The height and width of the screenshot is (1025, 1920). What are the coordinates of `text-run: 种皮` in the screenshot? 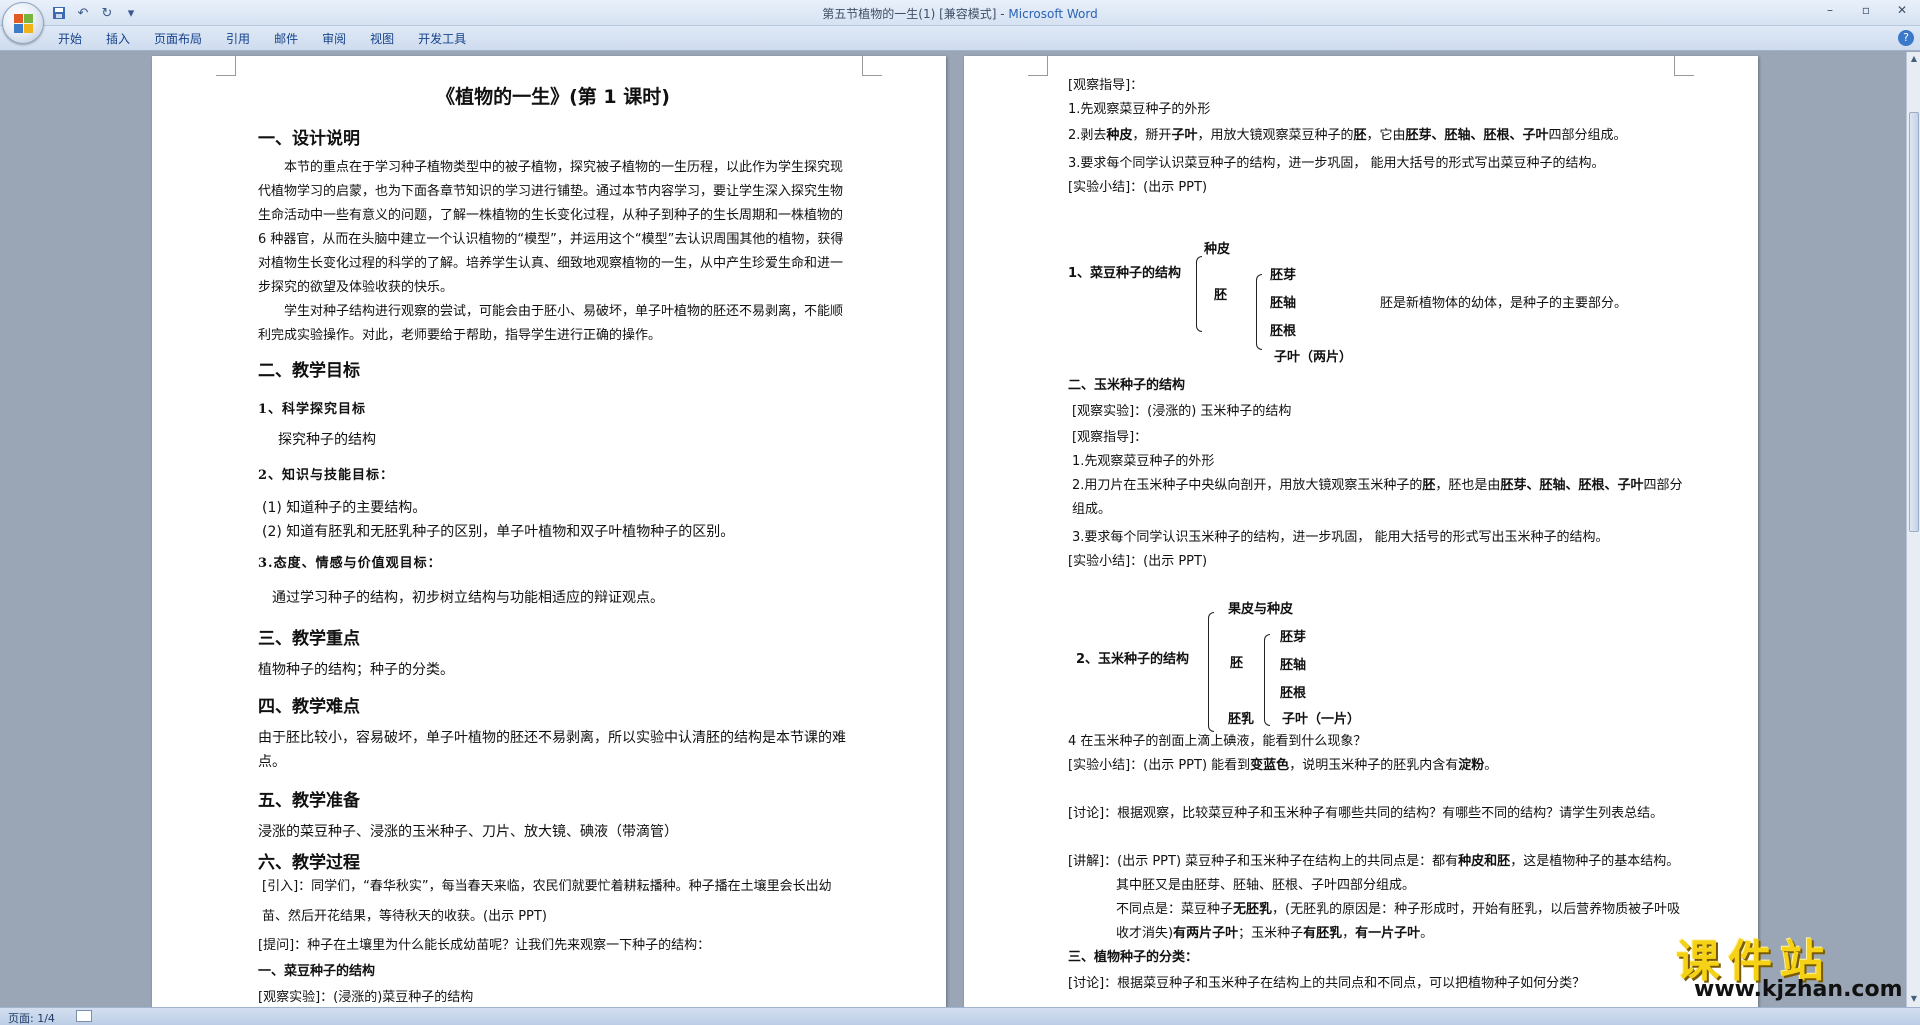 It's located at (1119, 135).